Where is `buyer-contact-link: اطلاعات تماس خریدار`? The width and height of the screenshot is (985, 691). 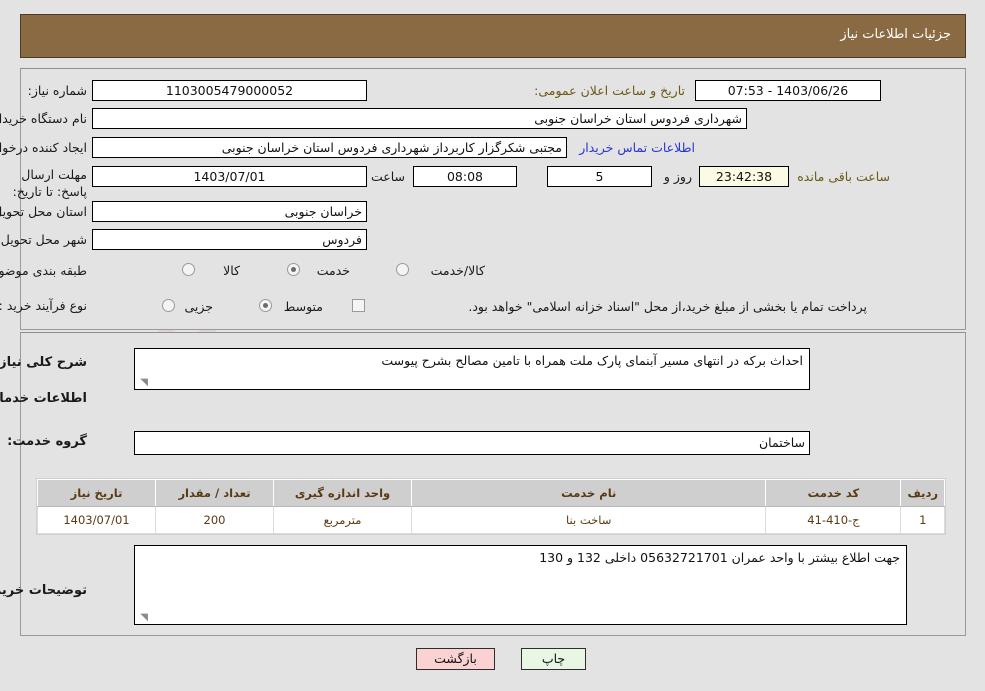
buyer-contact-link: اطلاعات تماس خریدار is located at coordinates (637, 147).